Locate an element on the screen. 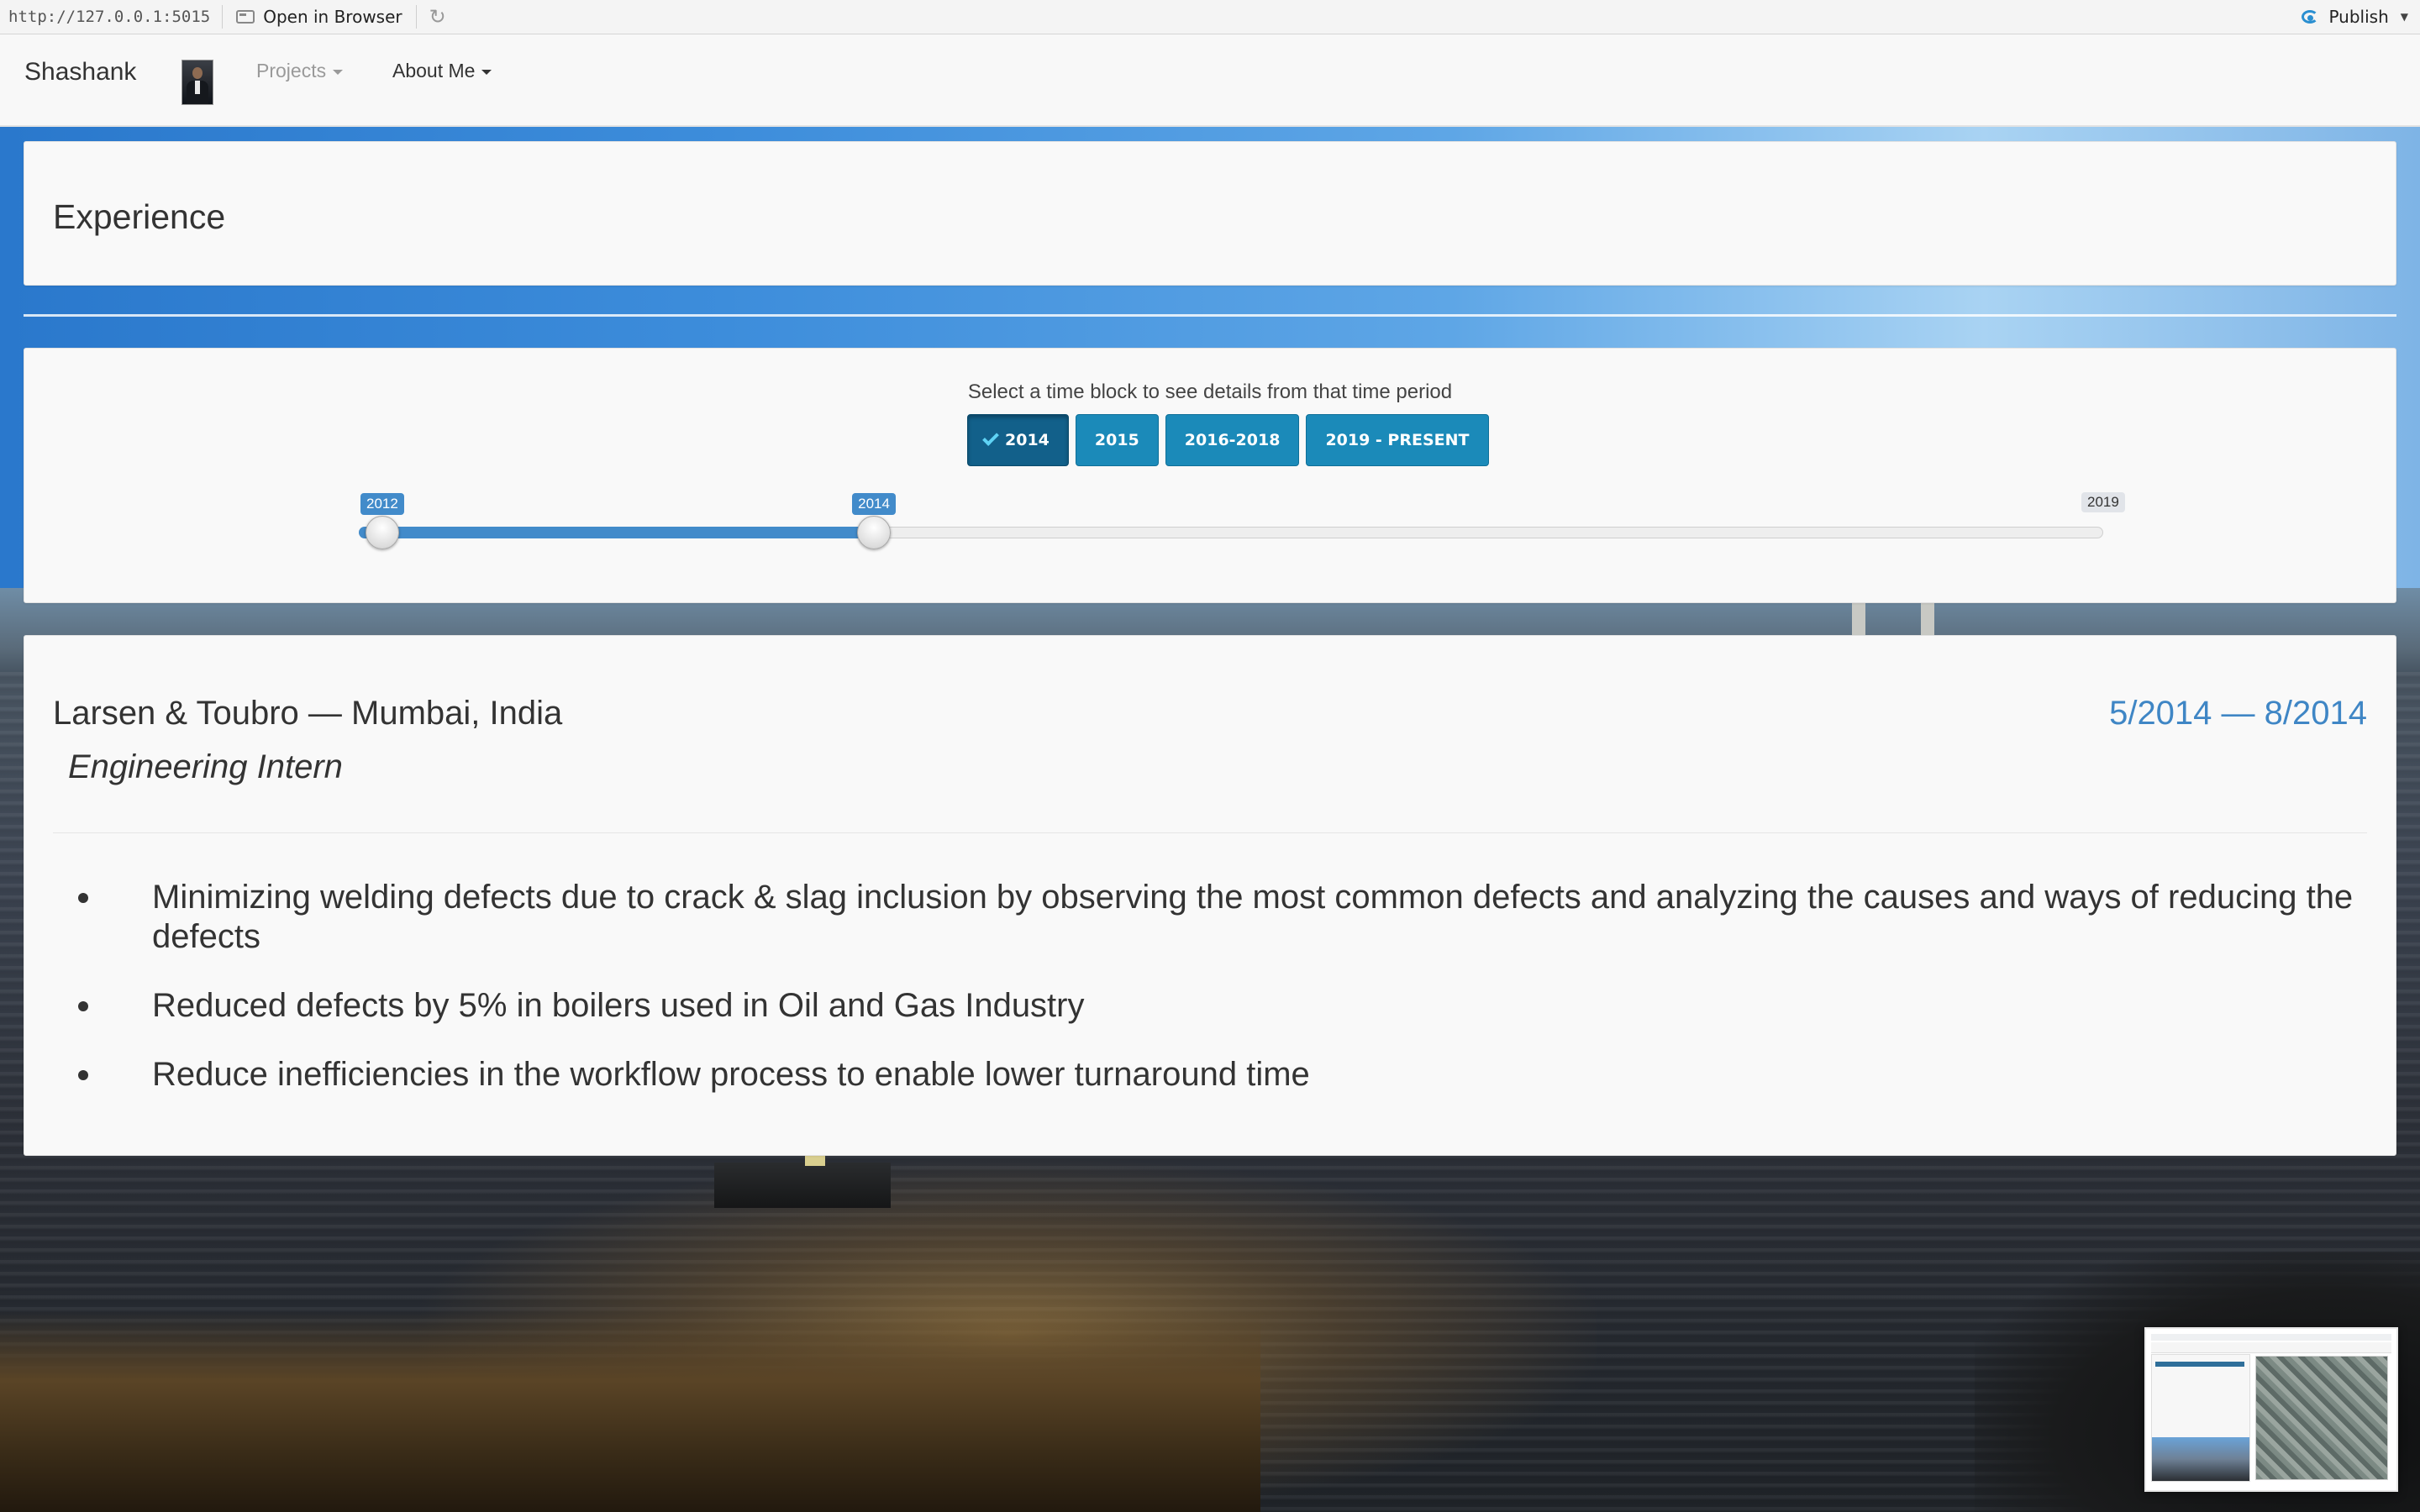 The image size is (2420, 1512). slider-handle-to is located at coordinates (874, 532).